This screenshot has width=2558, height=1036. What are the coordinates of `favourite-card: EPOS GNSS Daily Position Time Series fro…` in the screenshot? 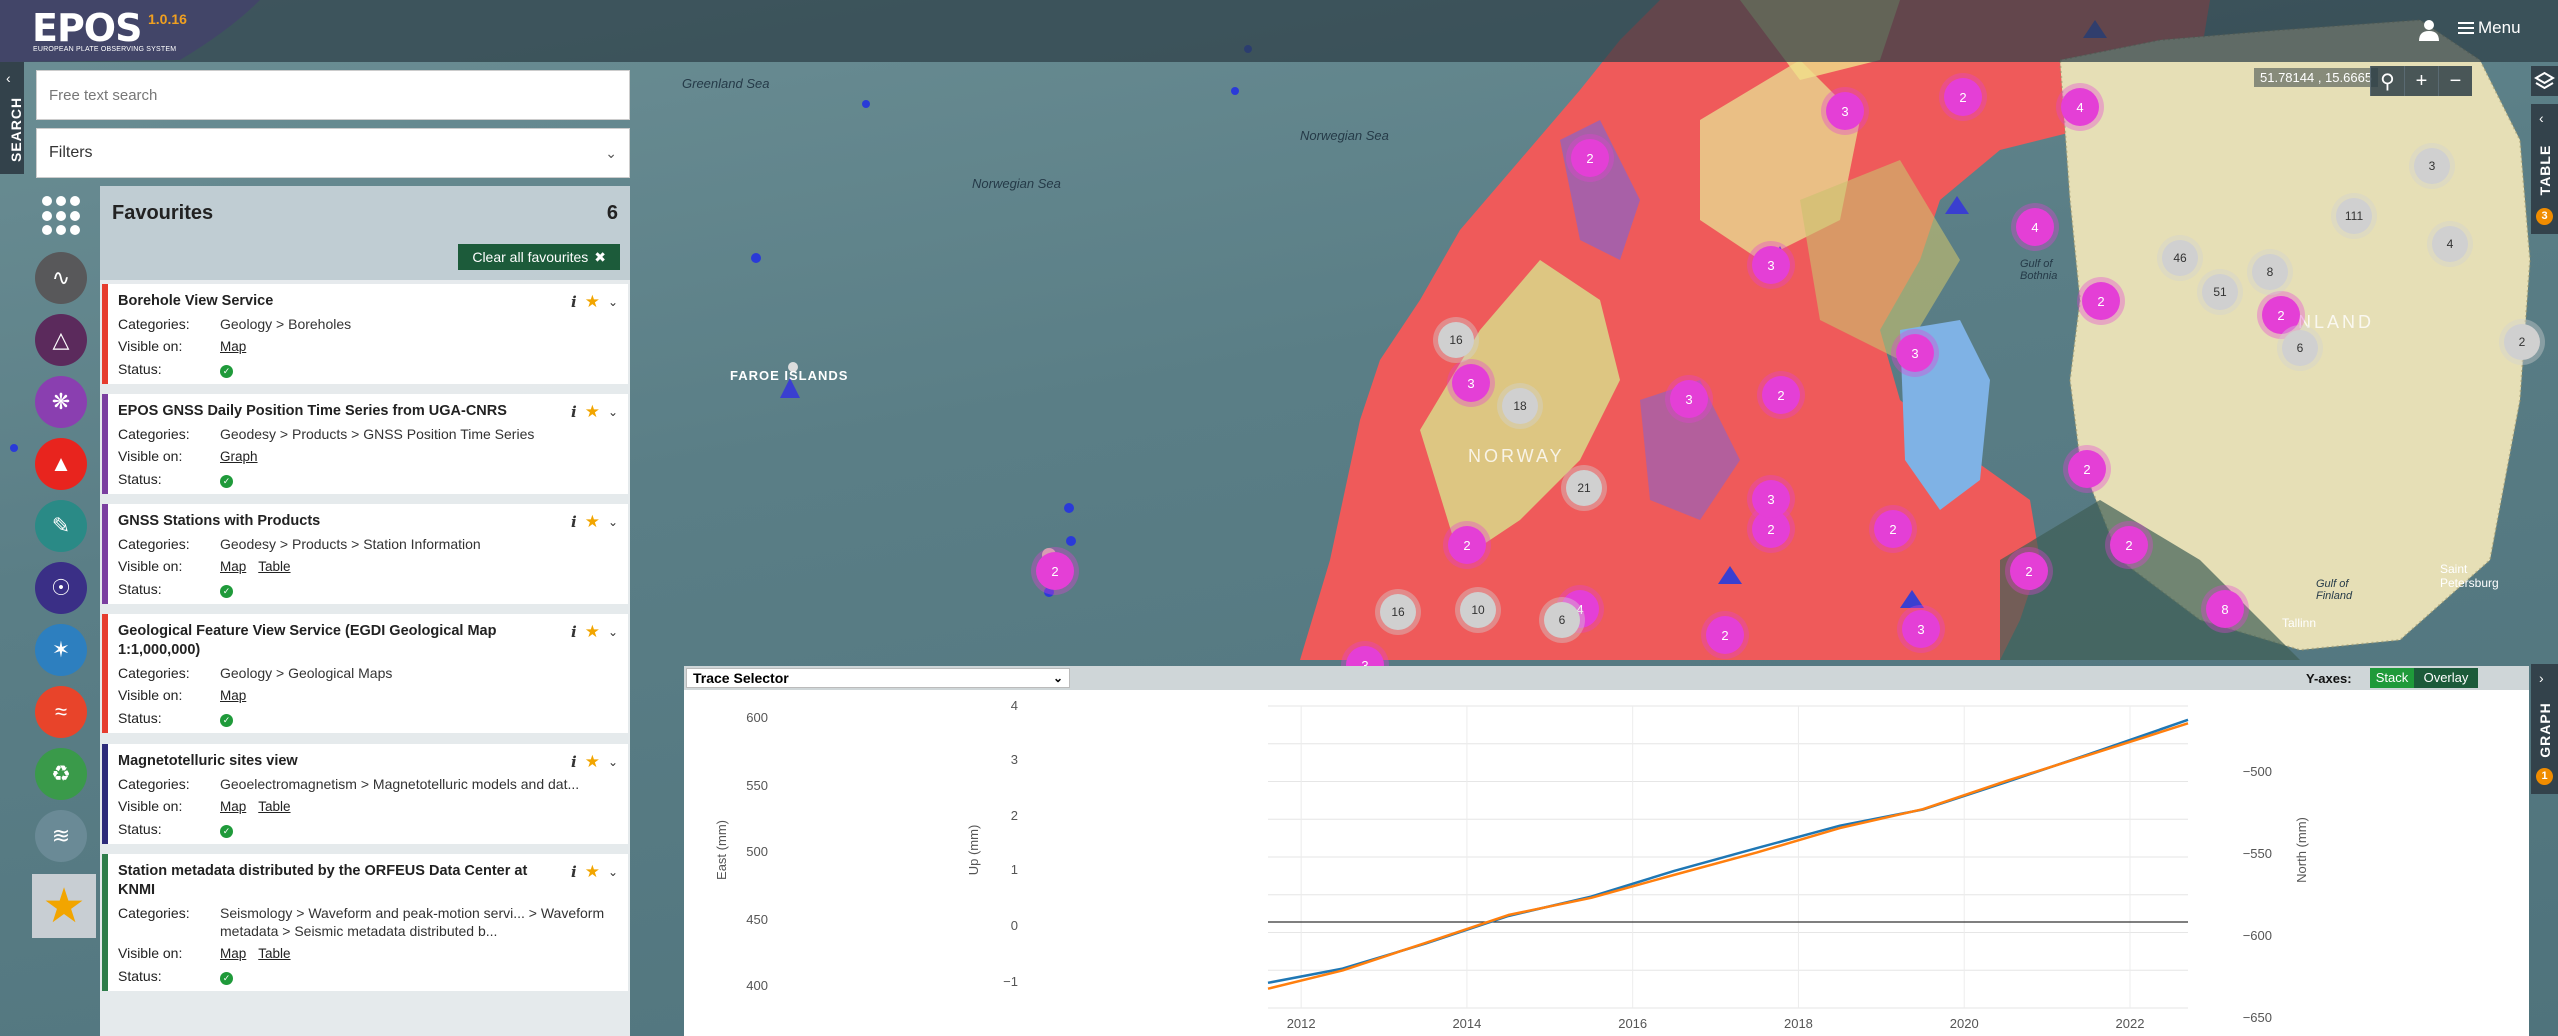 It's located at (365, 444).